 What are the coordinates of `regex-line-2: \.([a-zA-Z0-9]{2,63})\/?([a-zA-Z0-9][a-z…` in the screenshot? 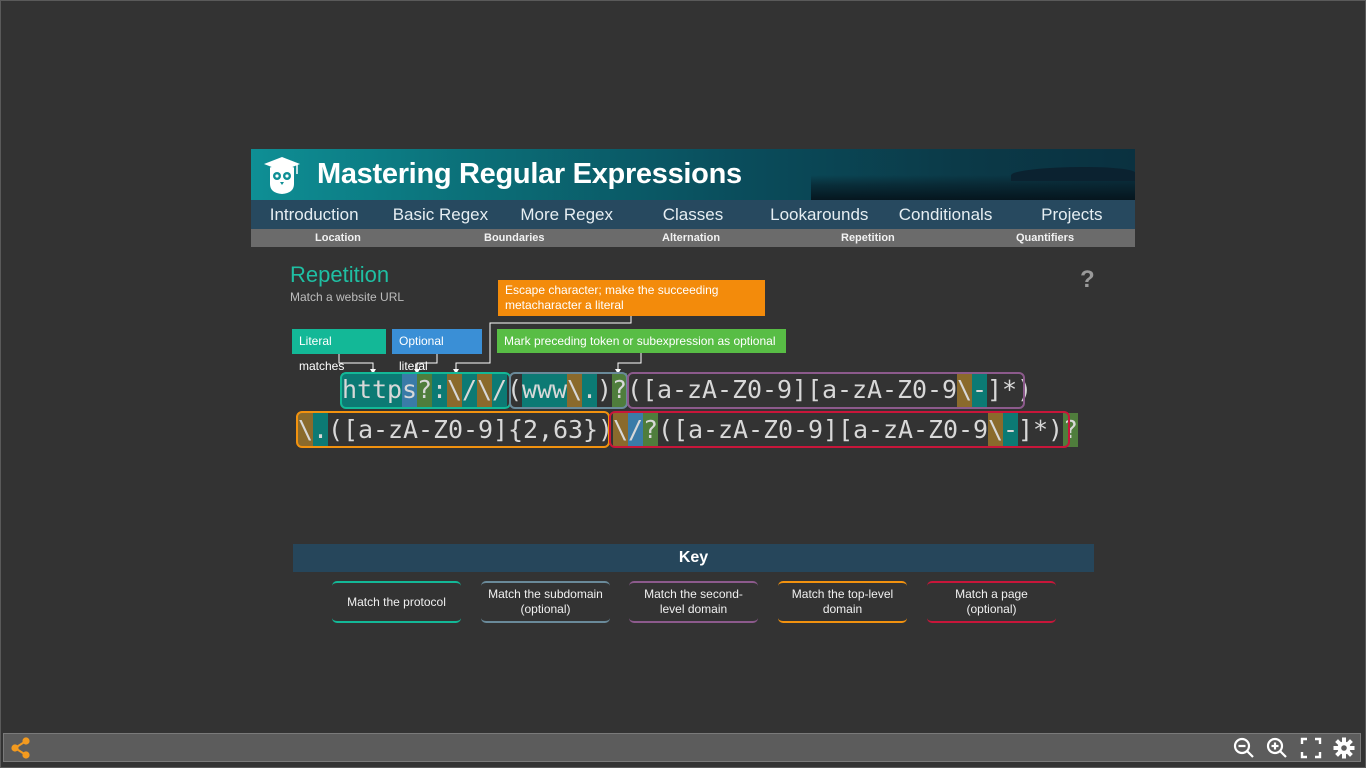 It's located at (688, 430).